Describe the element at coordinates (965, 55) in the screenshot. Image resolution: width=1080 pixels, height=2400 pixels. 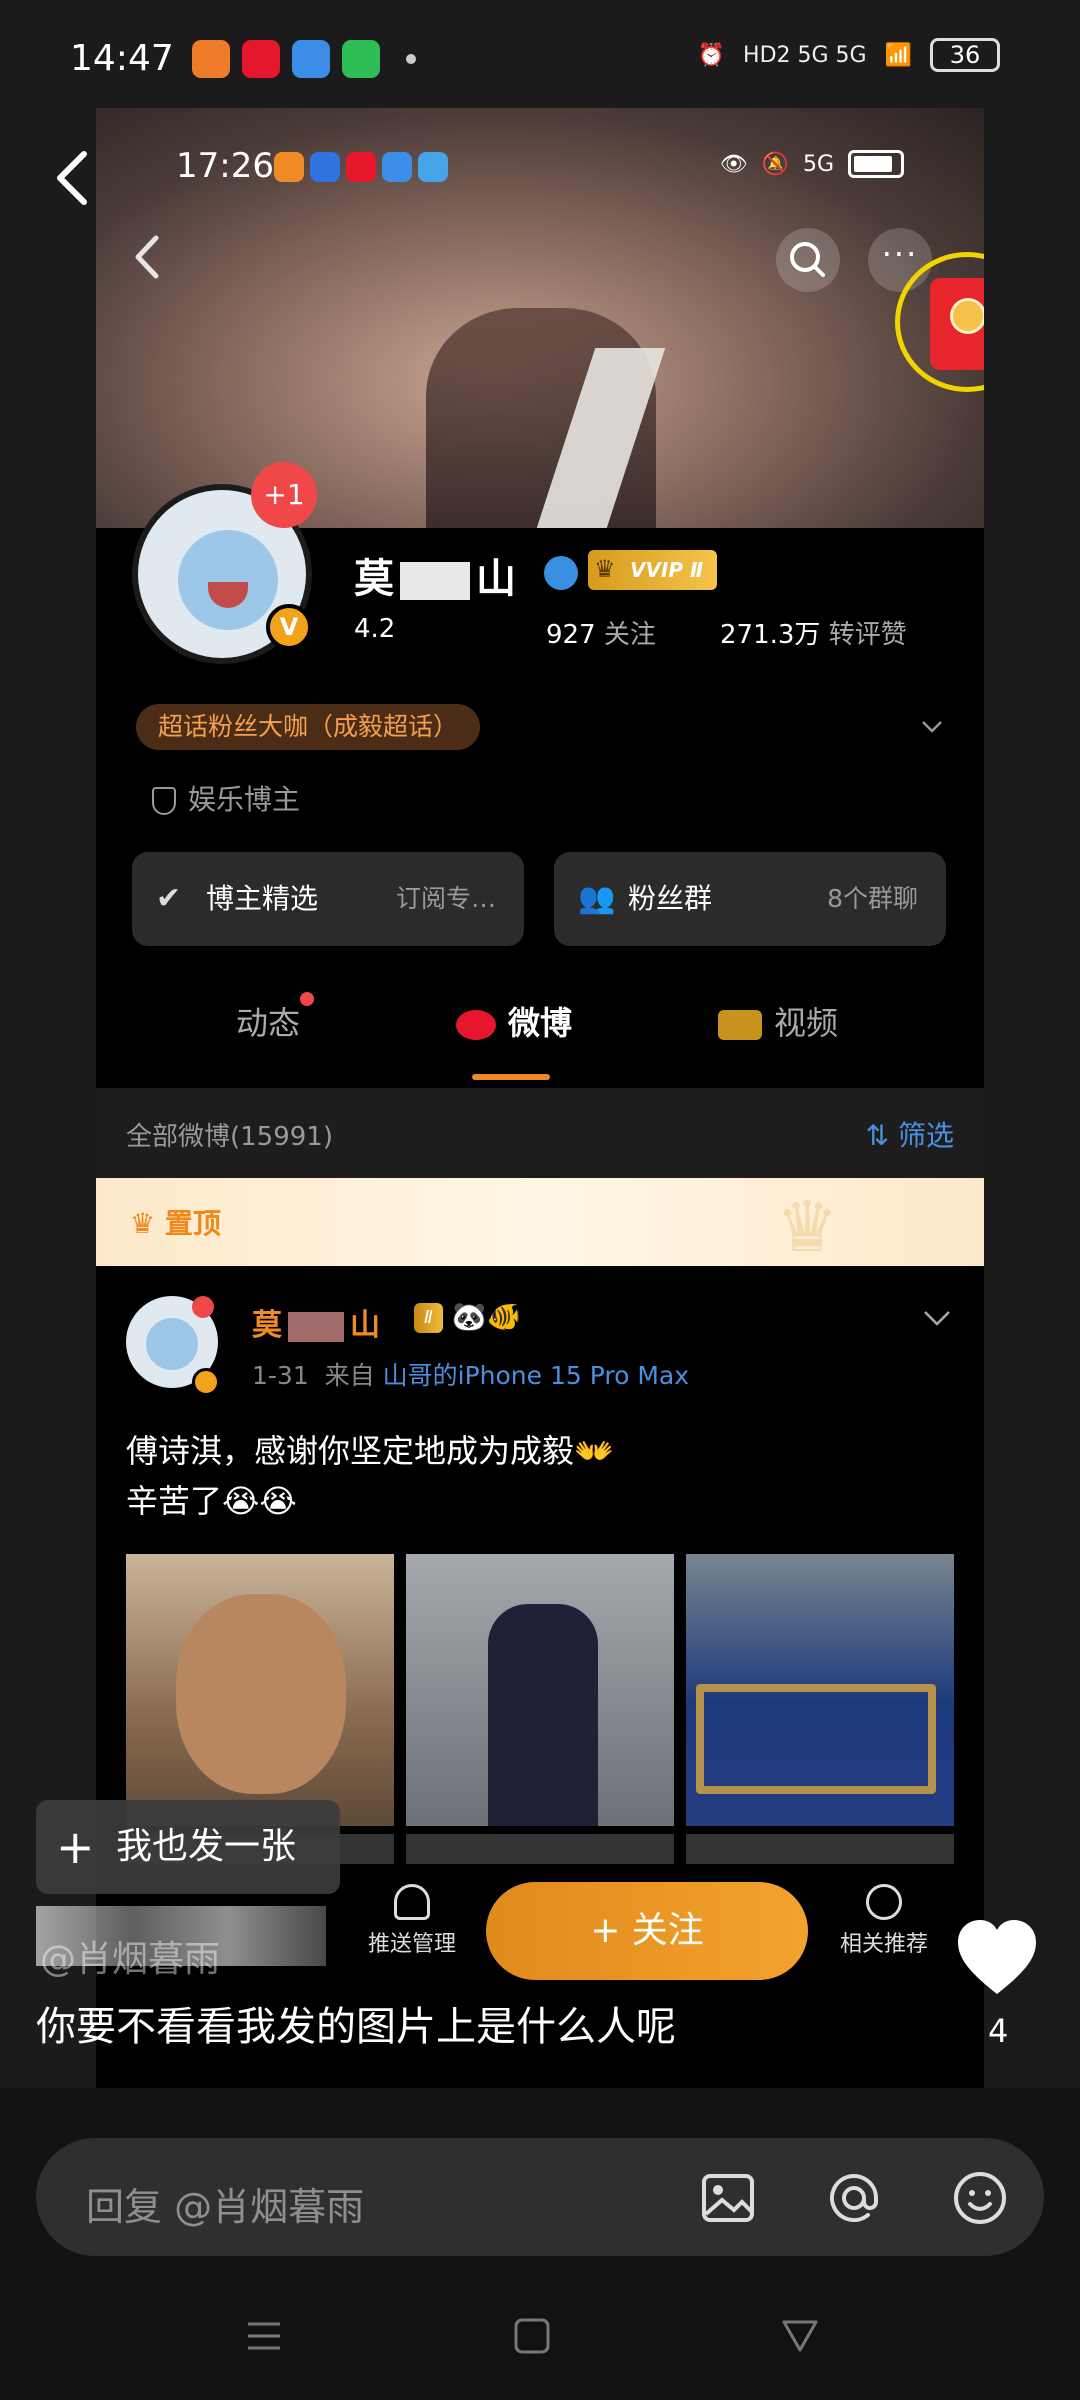
I see `battery-indicator: 36` at that location.